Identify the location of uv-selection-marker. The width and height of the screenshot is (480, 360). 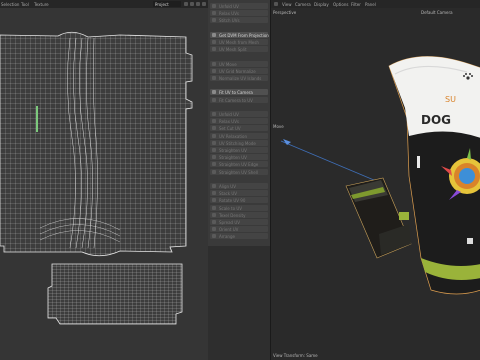
(37, 119).